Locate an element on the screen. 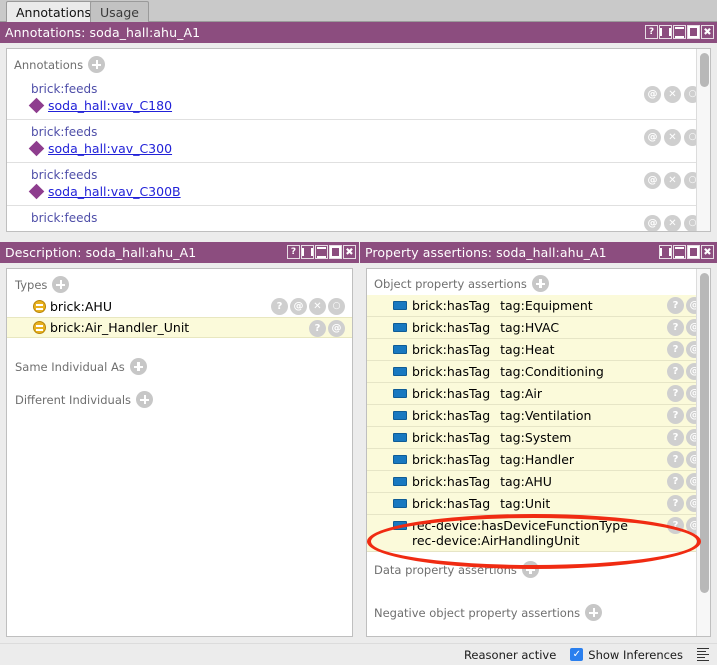 This screenshot has height=665, width=717. object-property-assertion-row: brick:hasTag tag:Heat? @ is located at coordinates (538, 350).